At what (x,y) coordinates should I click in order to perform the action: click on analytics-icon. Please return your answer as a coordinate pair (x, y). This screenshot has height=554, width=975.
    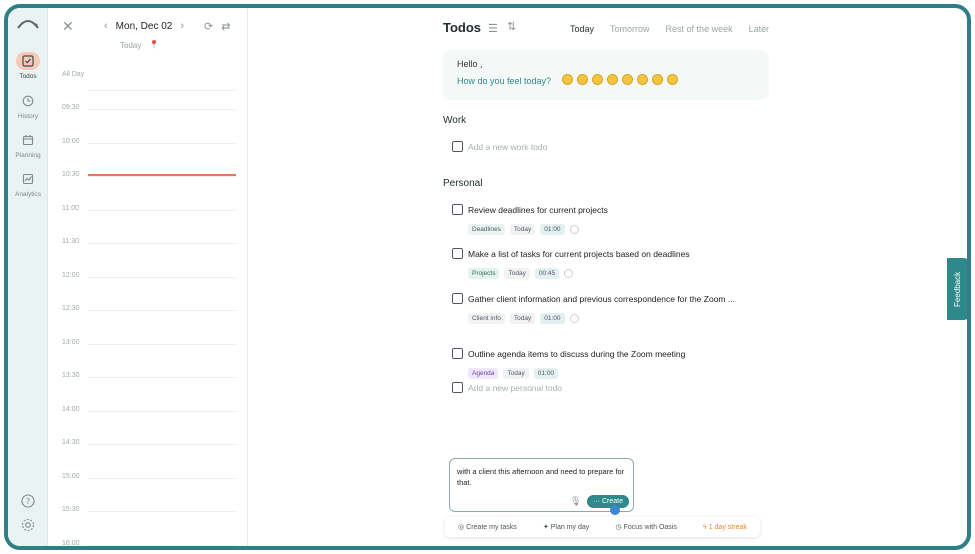
    Looking at the image, I should click on (28, 179).